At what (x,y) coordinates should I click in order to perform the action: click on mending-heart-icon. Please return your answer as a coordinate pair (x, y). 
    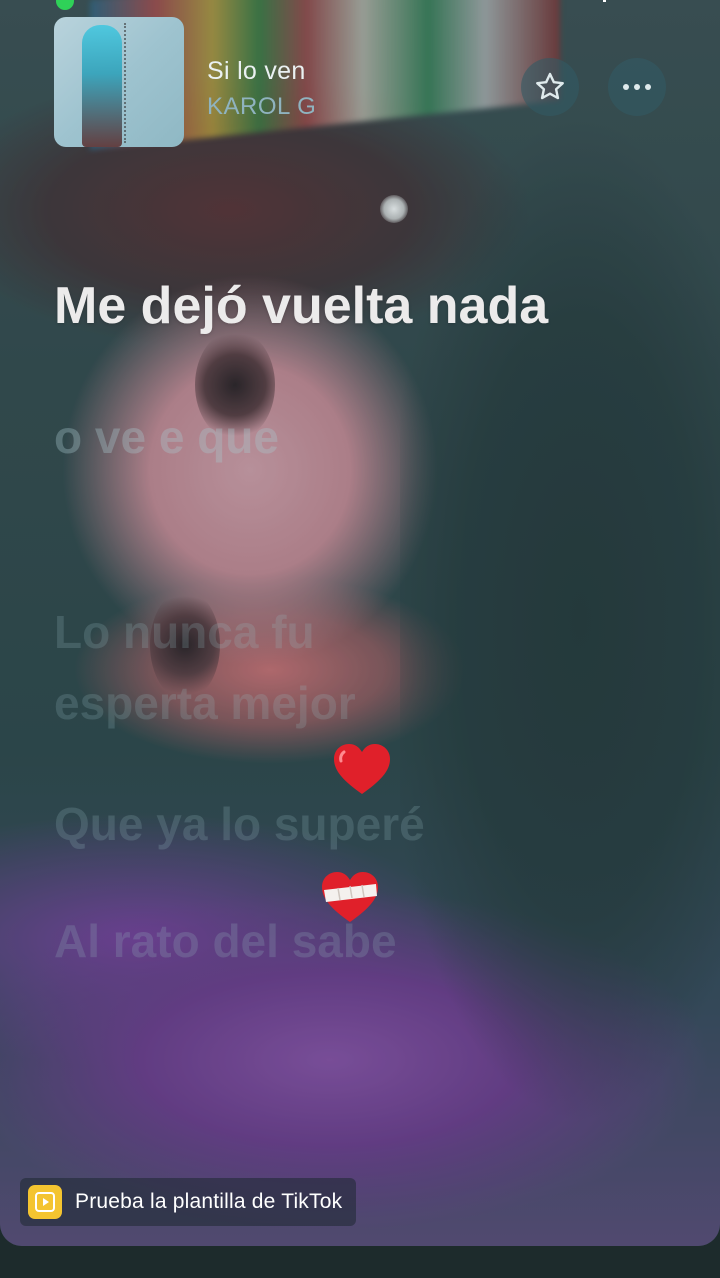
    Looking at the image, I should click on (350, 897).